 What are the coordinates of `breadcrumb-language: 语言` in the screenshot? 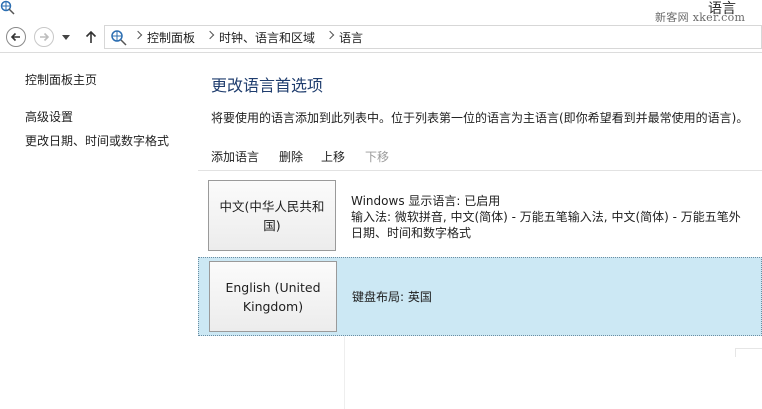 It's located at (351, 37).